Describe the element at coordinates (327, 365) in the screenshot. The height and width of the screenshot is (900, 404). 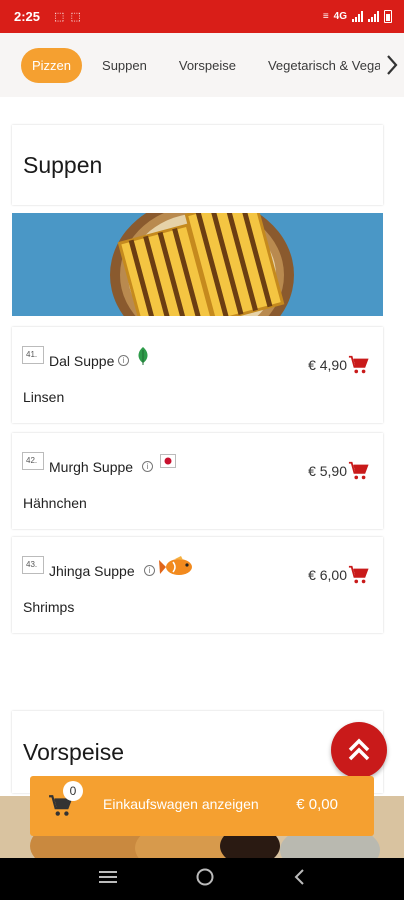
I see `item-price: € 4,90` at that location.